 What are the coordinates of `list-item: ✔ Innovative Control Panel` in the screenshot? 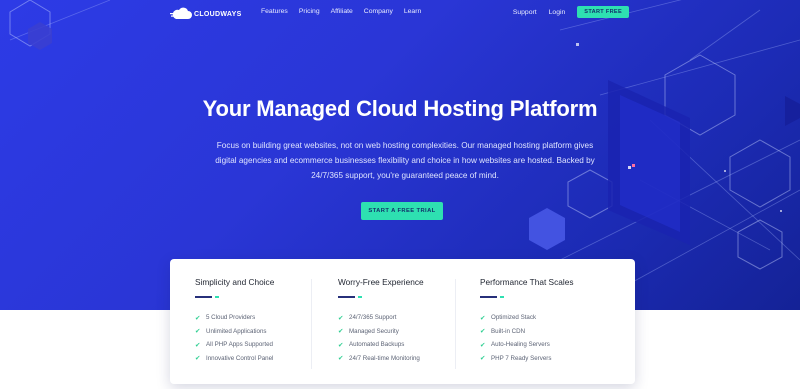 It's located at (234, 359).